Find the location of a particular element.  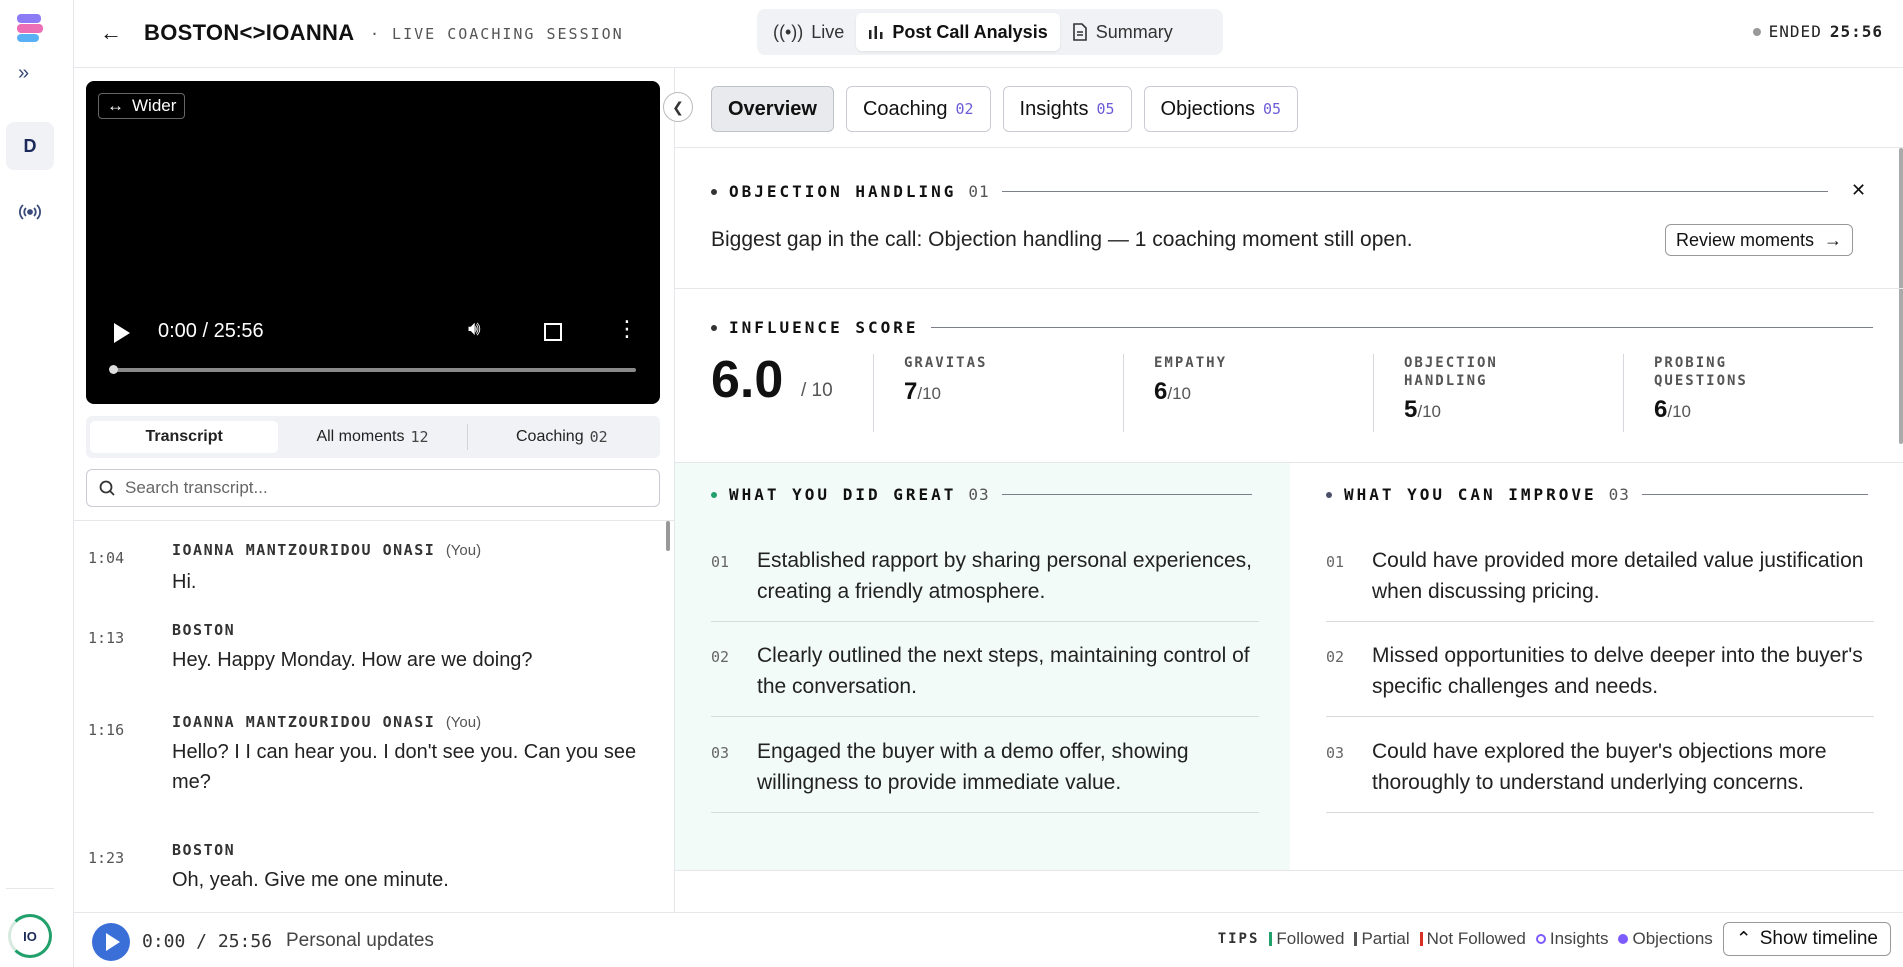

legend-label: Followed is located at coordinates (1310, 938).